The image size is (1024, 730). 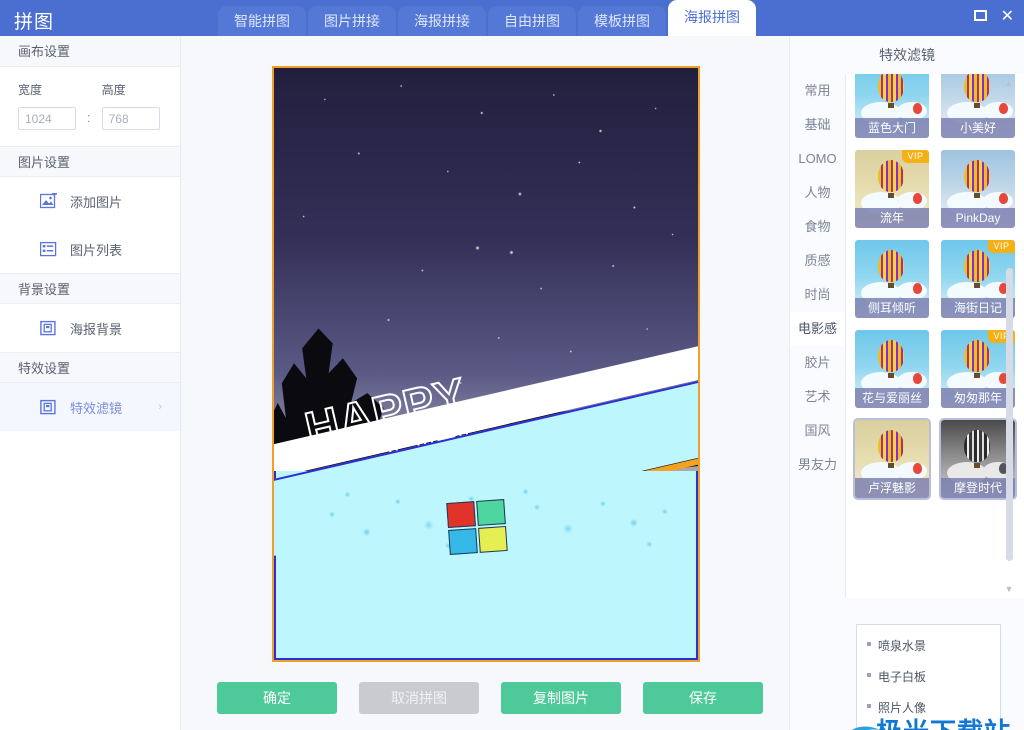 I want to click on add-image-icon, so click(x=48, y=201).